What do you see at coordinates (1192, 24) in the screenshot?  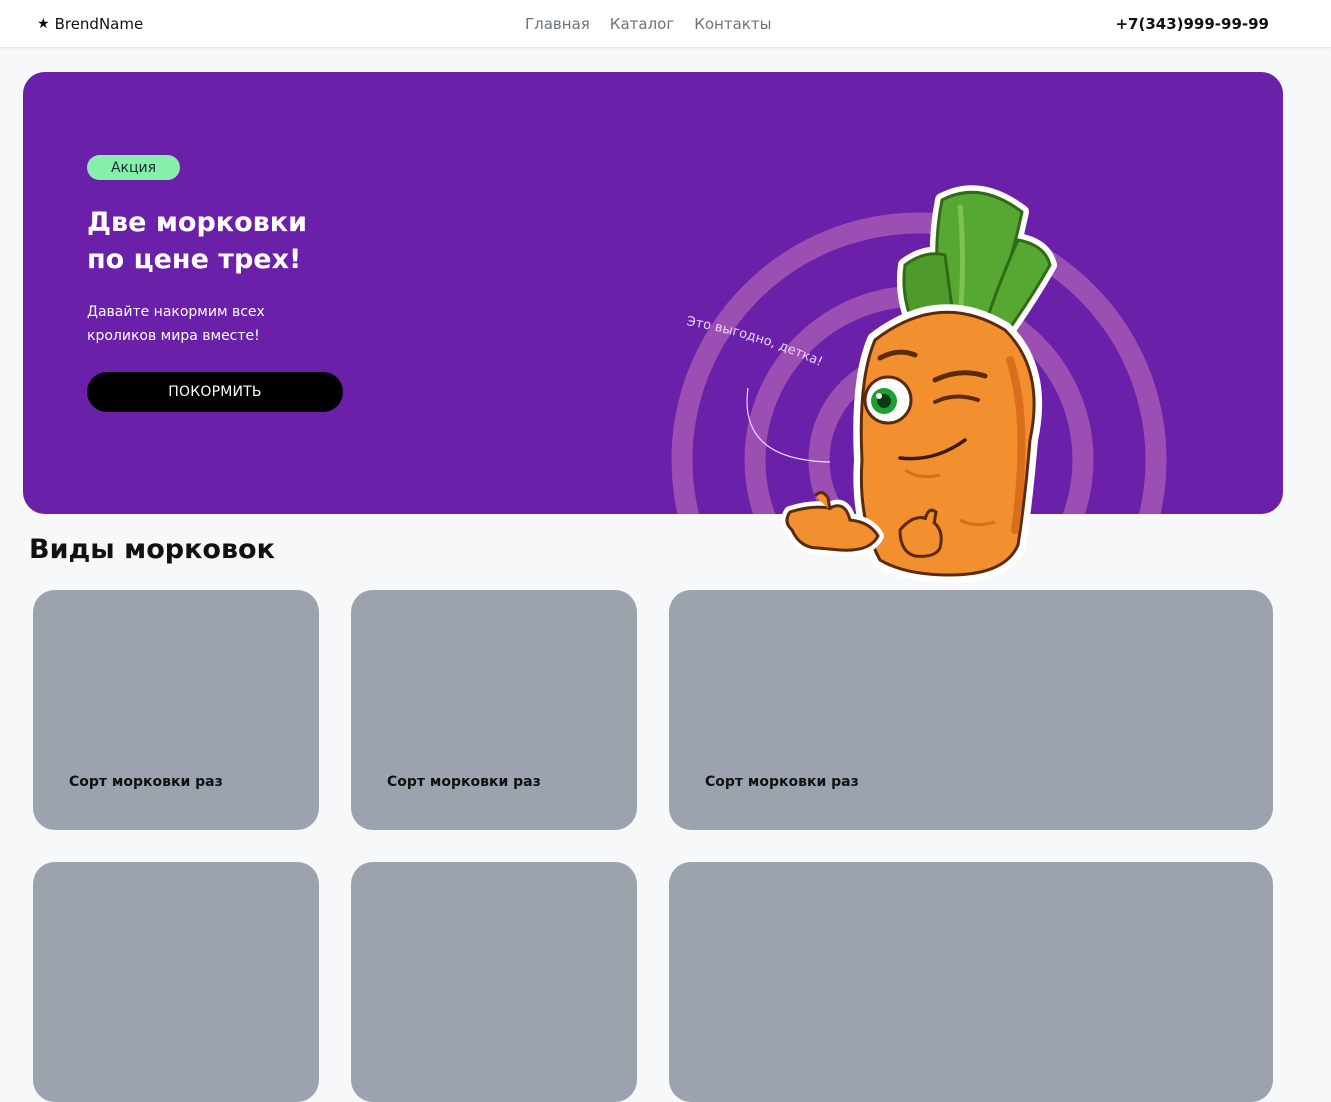 I see `phone-number: +7(343)999-99-99` at bounding box center [1192, 24].